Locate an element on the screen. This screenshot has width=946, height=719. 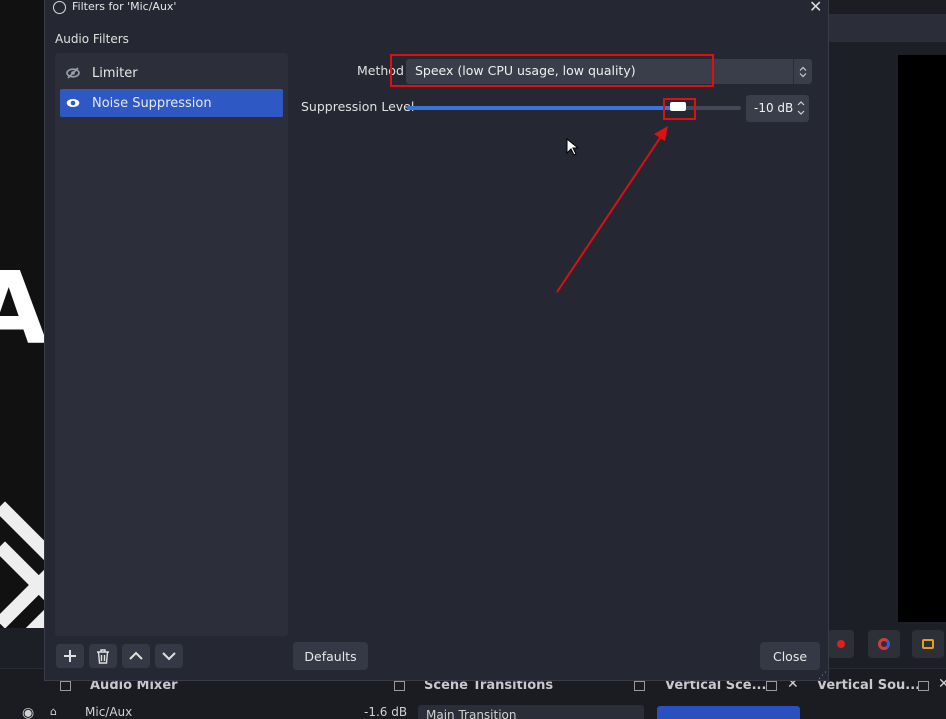
dialog-title: Filters for 'Mic/Aux' is located at coordinates (124, 6).